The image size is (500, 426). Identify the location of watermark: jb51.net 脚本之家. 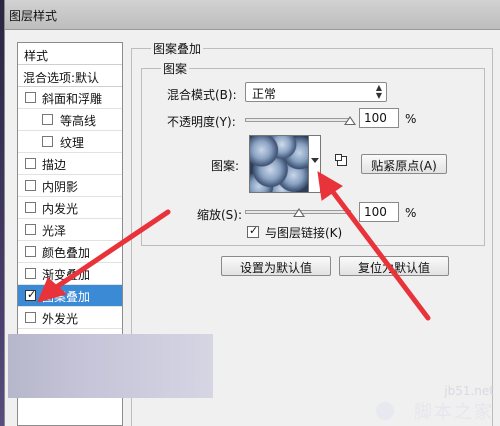
(435, 404).